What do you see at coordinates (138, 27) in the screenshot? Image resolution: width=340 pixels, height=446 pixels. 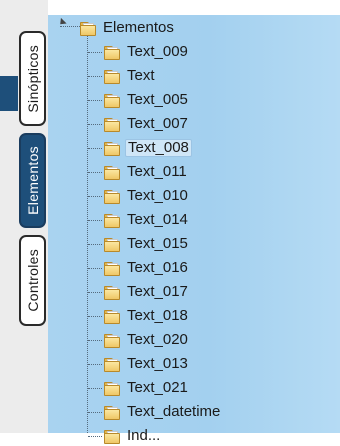 I see `tree-root-label: Elementos` at bounding box center [138, 27].